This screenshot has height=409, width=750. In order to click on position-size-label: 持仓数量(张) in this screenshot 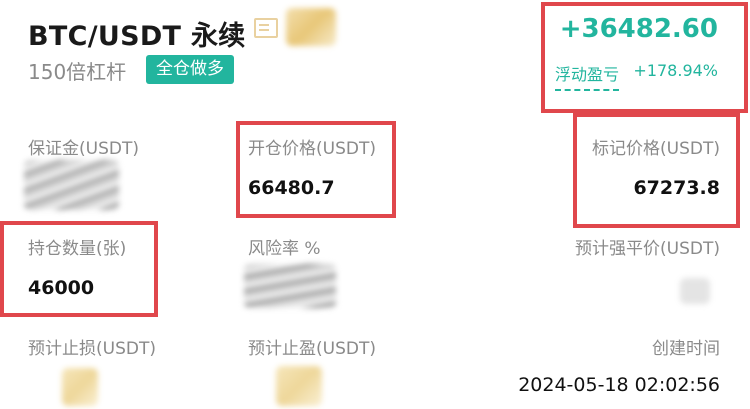, I will do `click(77, 249)`.